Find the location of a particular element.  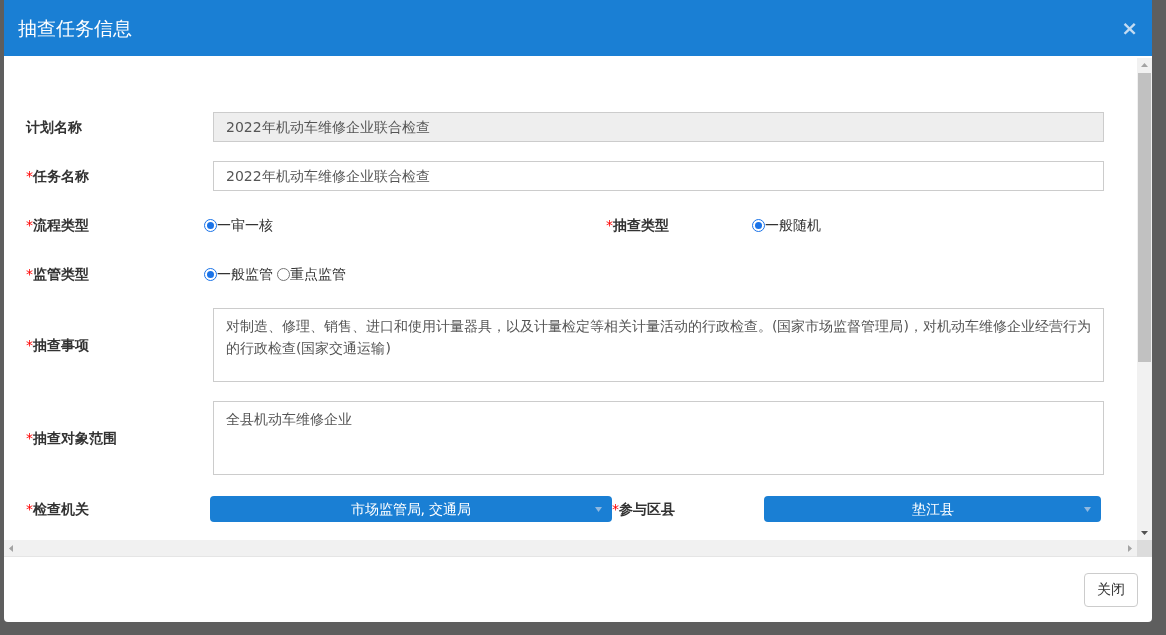

text-area: 对制造、修理、销售、进口和使用计量器具，以及计量检定等相关计量活动的行政检查。(国家市场监督管理局)，对机动车维修企业经营行为的行政检查(国家交通运输) is located at coordinates (658, 345).